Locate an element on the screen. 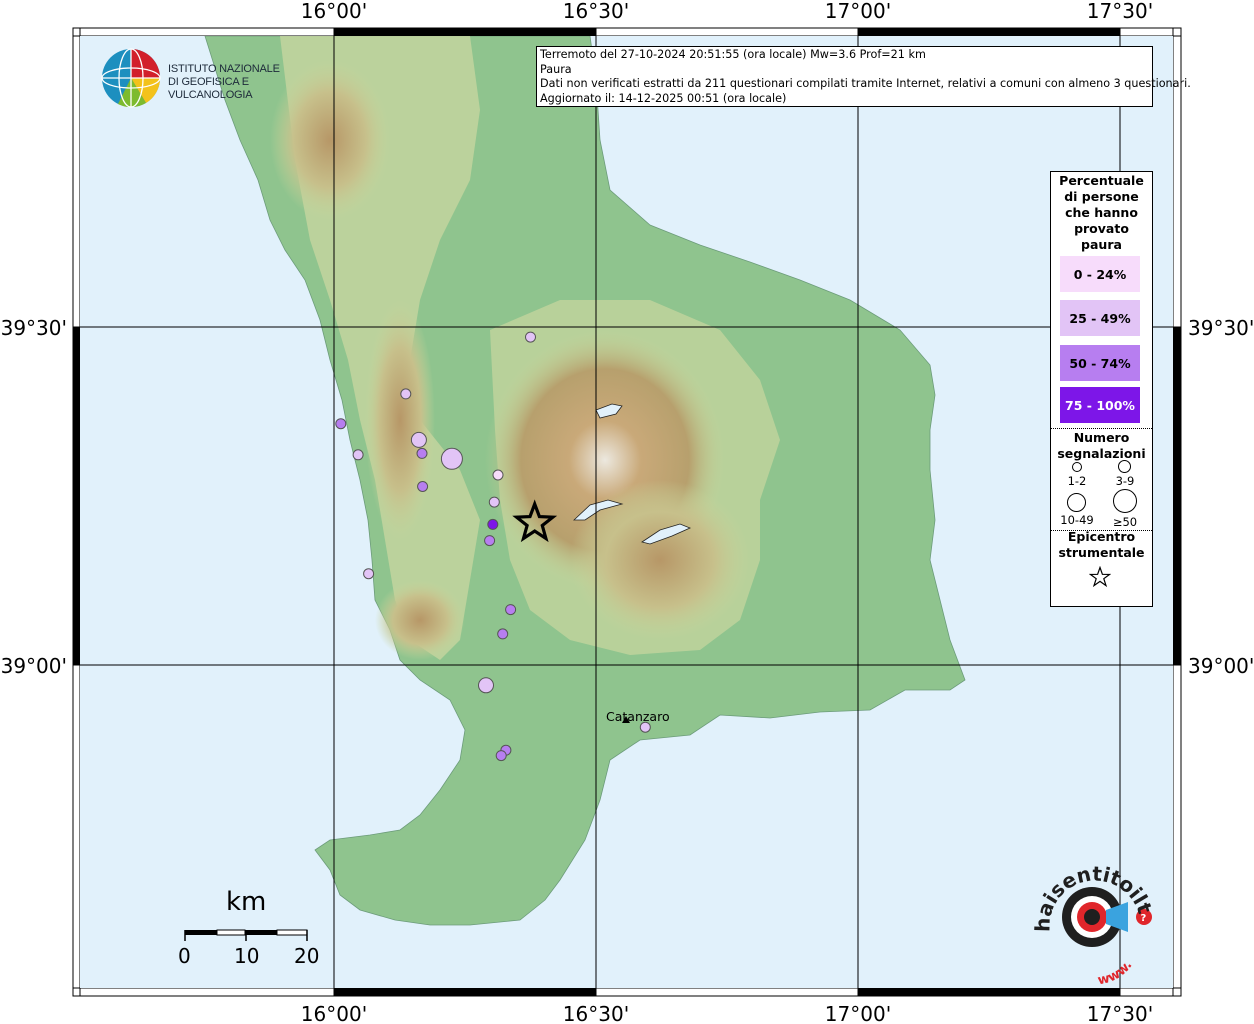 Image resolution: width=1254 pixels, height=1024 pixels. size-label: 10-49 is located at coordinates (1077, 520).